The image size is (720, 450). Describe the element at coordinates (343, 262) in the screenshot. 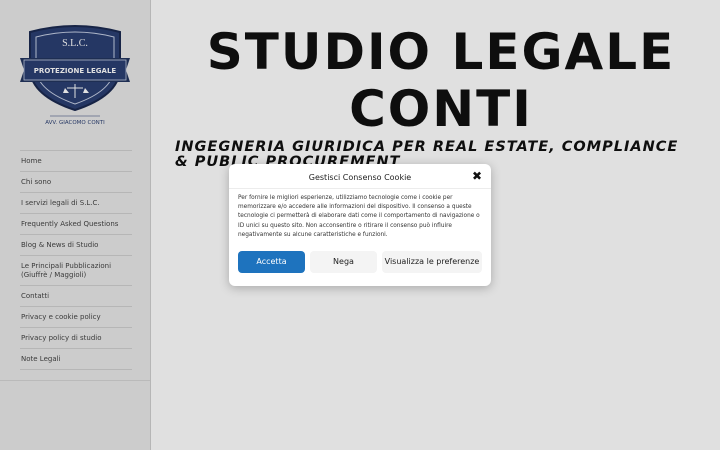

I see `deny-button: Nega` at that location.